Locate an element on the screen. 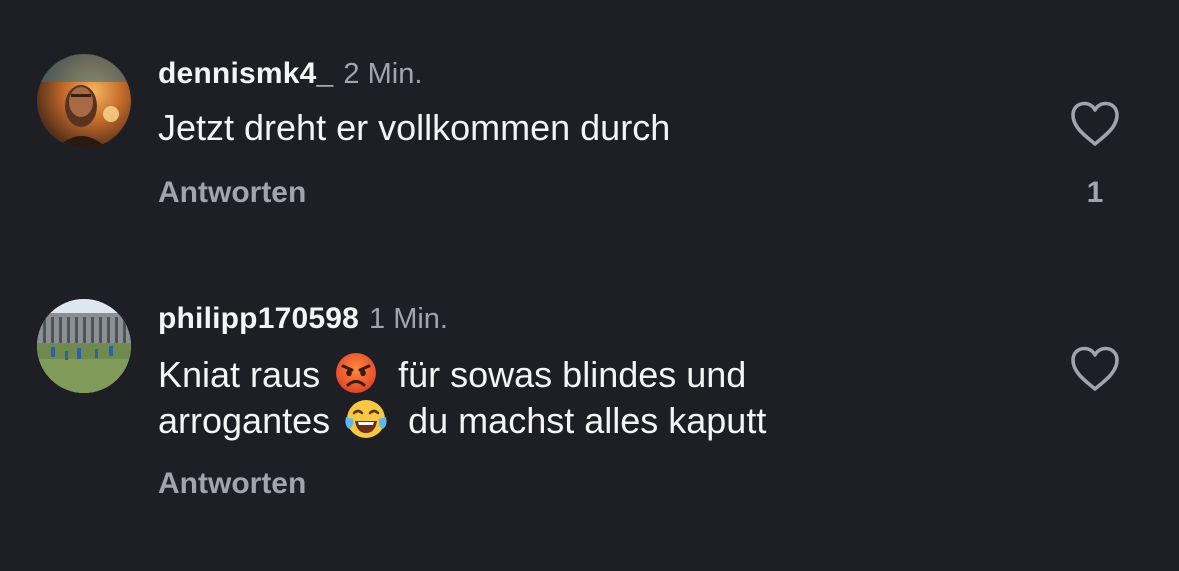  comment-text-line: arrogantes du machst alles kaputt is located at coordinates (462, 420).